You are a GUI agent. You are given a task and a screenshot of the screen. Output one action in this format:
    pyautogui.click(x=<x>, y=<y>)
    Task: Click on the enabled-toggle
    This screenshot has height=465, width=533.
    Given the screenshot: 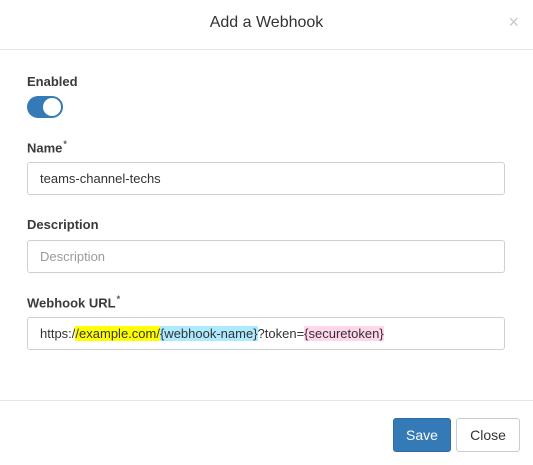 What is the action you would take?
    pyautogui.click(x=45, y=107)
    